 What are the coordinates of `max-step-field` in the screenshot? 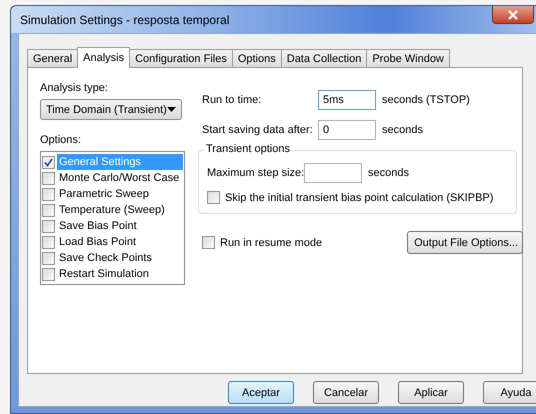 It's located at (333, 173).